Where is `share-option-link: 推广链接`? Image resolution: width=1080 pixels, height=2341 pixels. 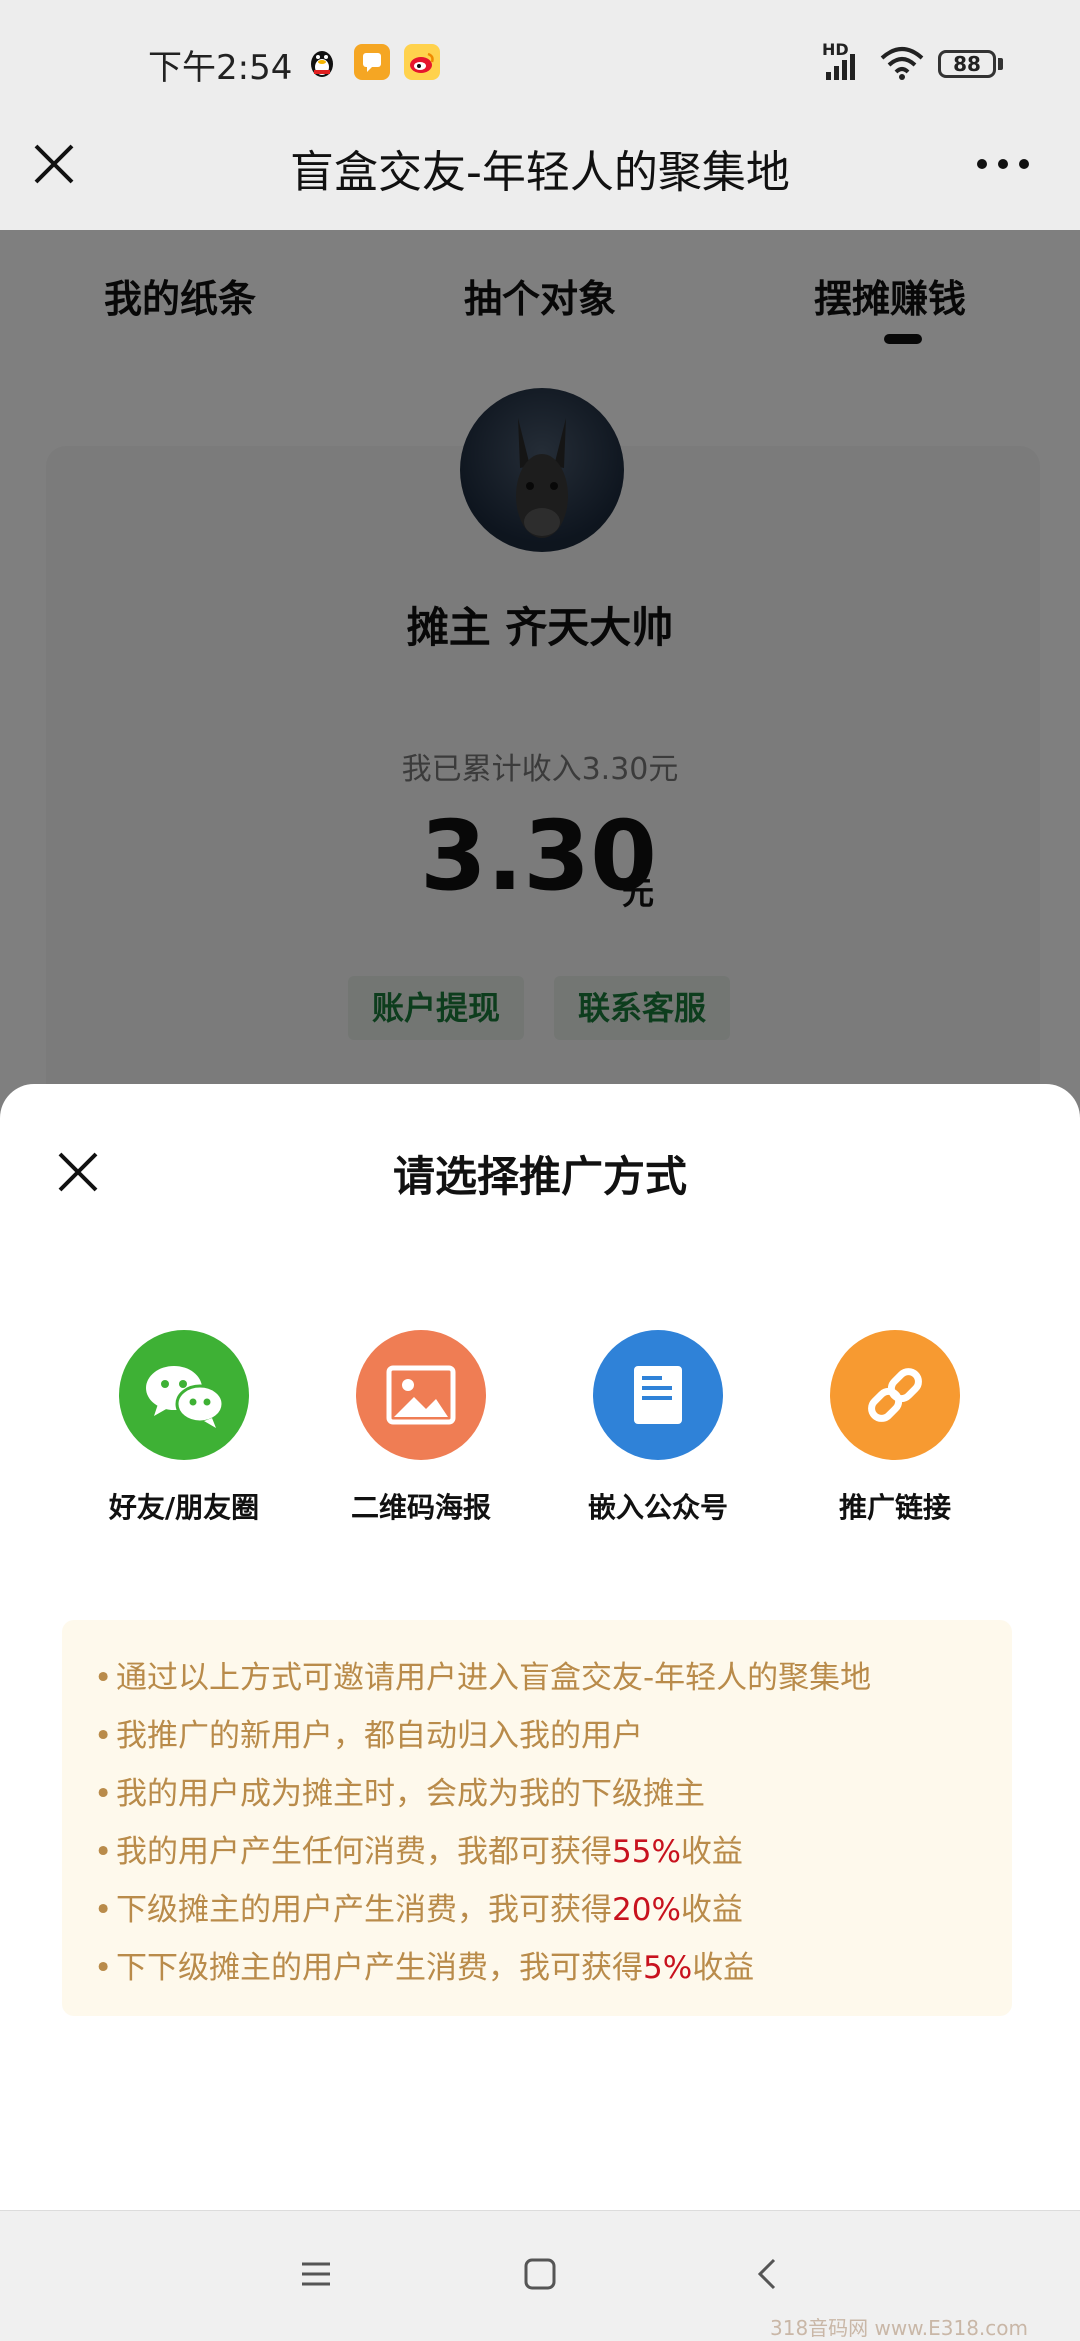 share-option-link: 推广链接 is located at coordinates (895, 1428).